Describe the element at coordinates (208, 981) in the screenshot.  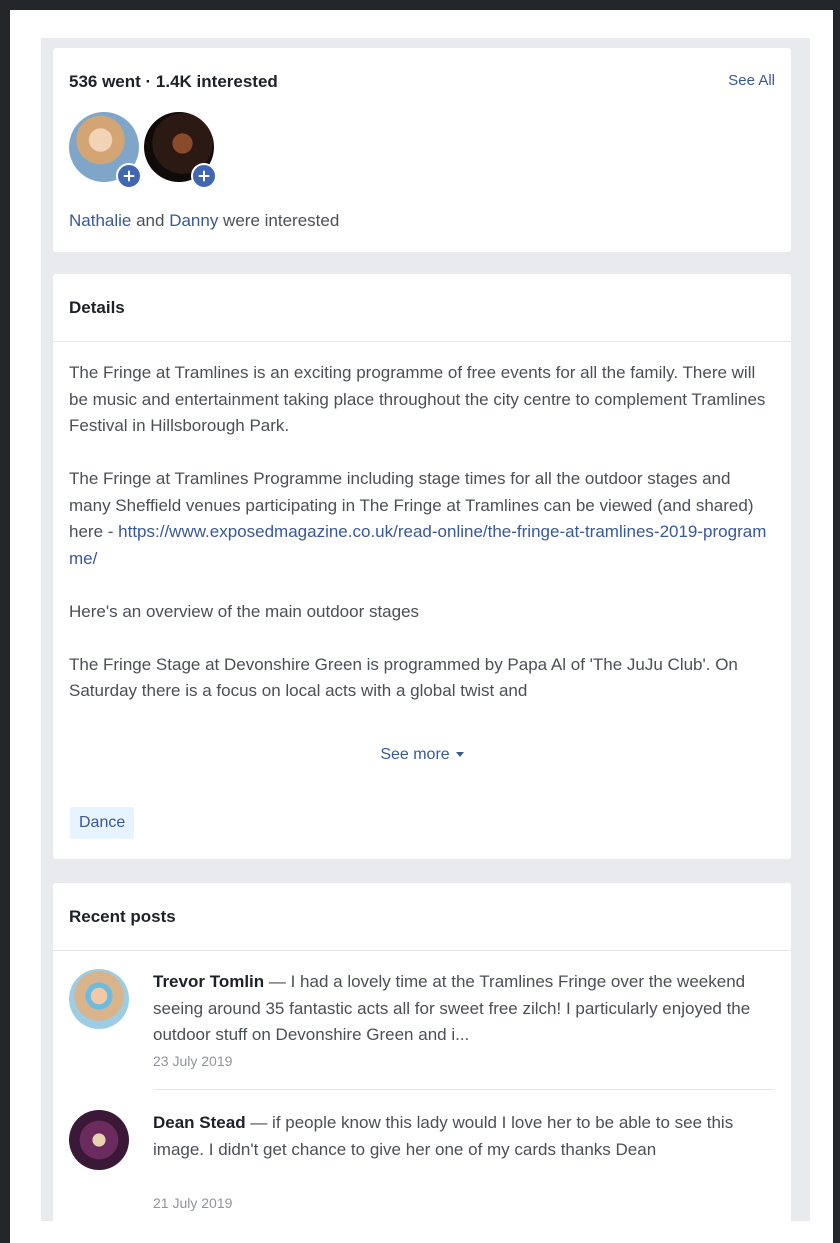
I see `post-author-link: Trevor Tomlin` at that location.